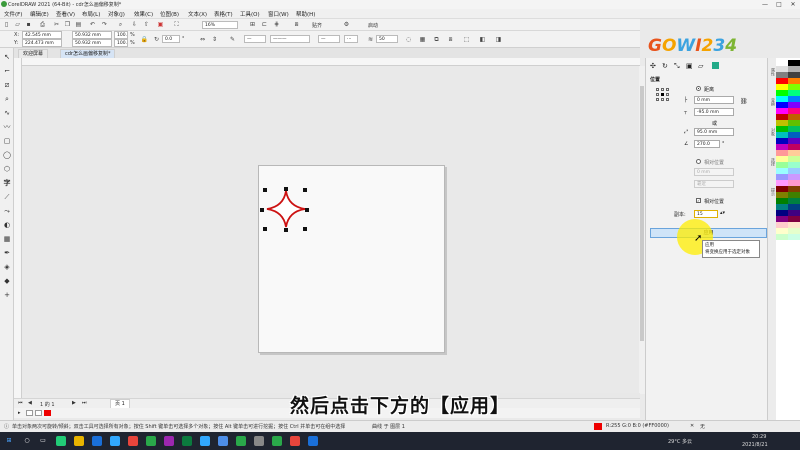 Image resolution: width=800 pixels, height=450 pixels. I want to click on grid-icon: ⊞, so click(252, 24).